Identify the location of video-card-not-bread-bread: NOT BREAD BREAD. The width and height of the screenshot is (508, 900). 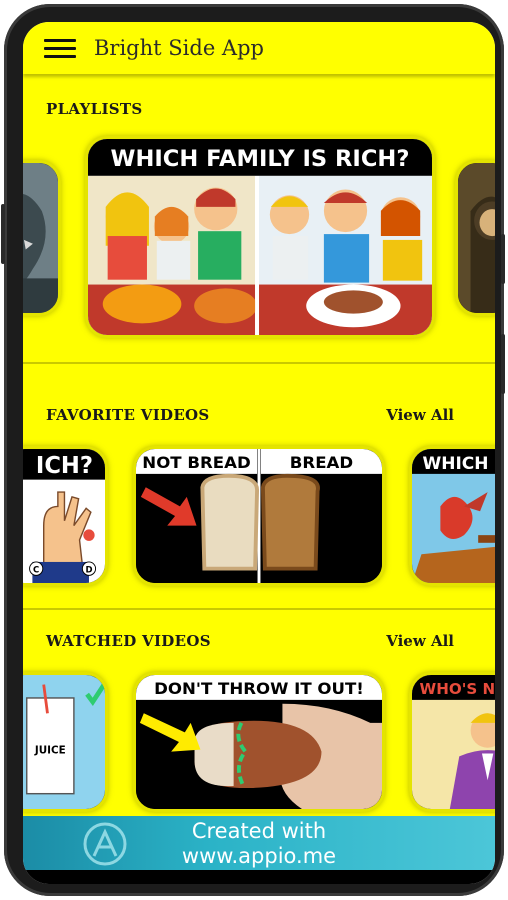
(259, 516).